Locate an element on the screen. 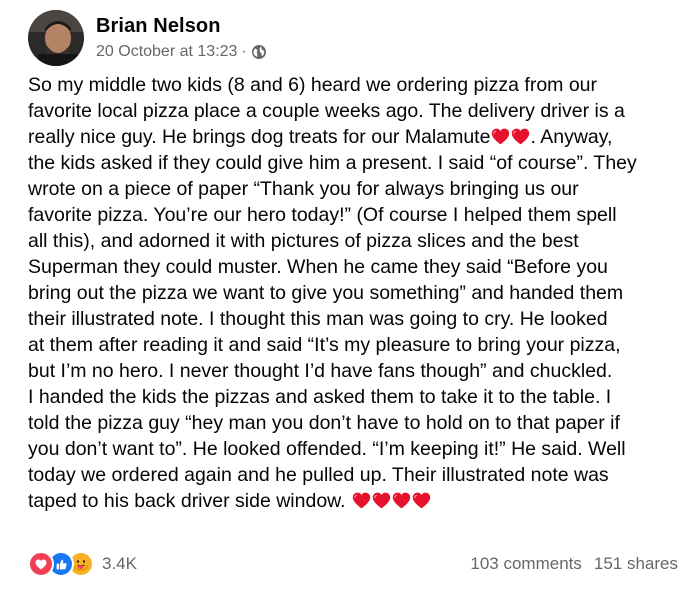 The width and height of the screenshot is (700, 591). reaction-count: 3.4K is located at coordinates (119, 564).